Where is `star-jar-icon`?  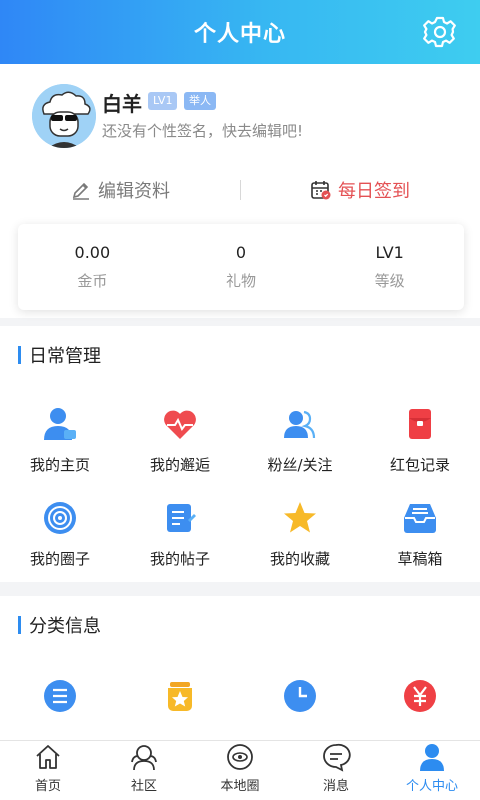
star-jar-icon is located at coordinates (180, 696).